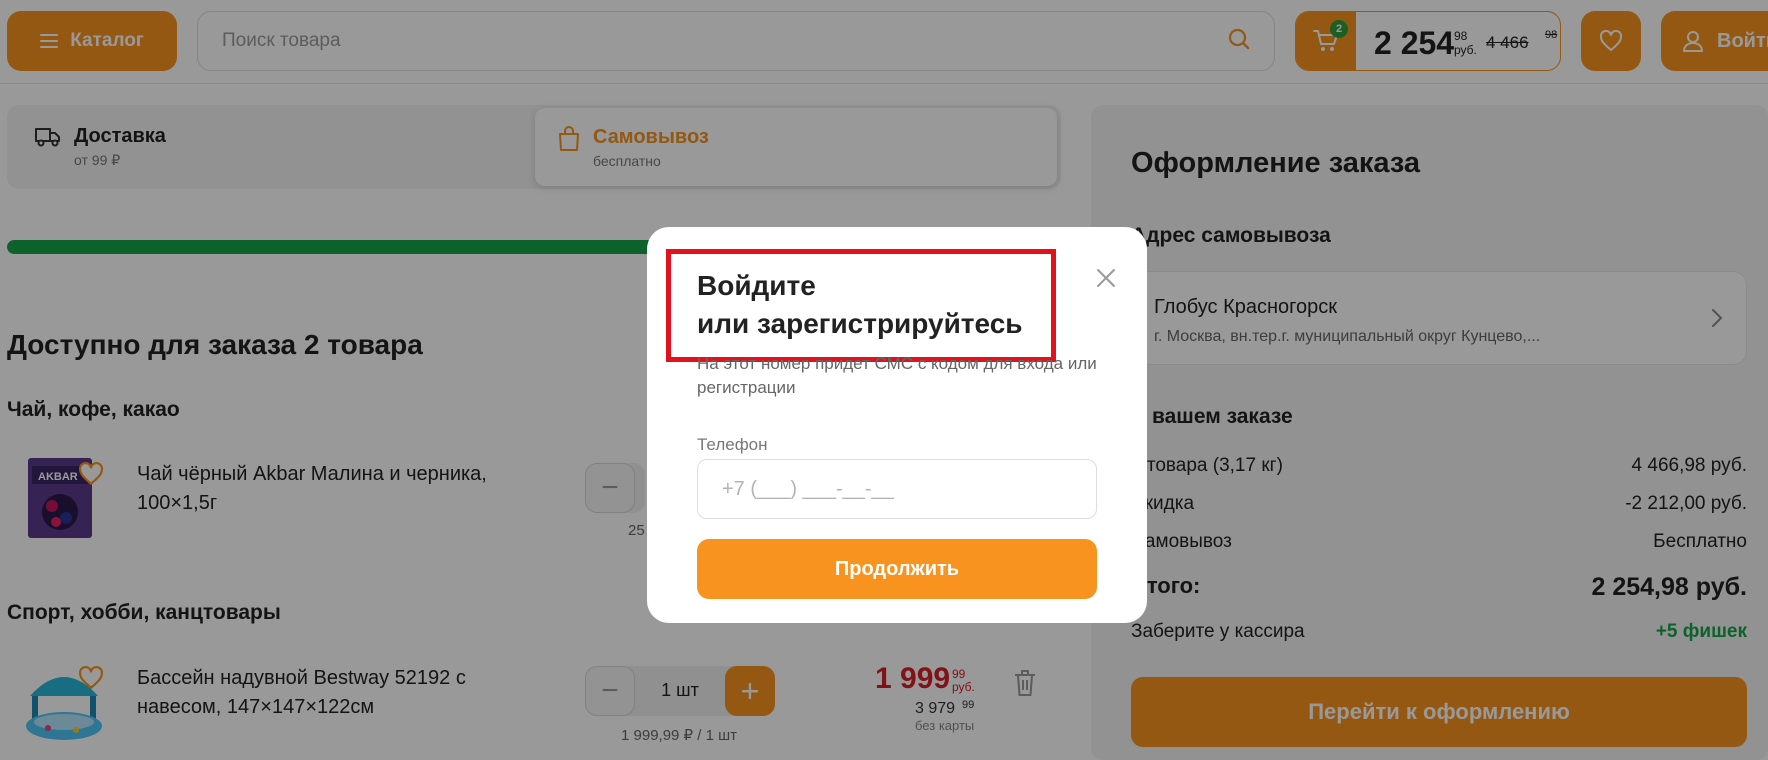 The image size is (1768, 760). I want to click on continue-button: Продолжить, so click(897, 569).